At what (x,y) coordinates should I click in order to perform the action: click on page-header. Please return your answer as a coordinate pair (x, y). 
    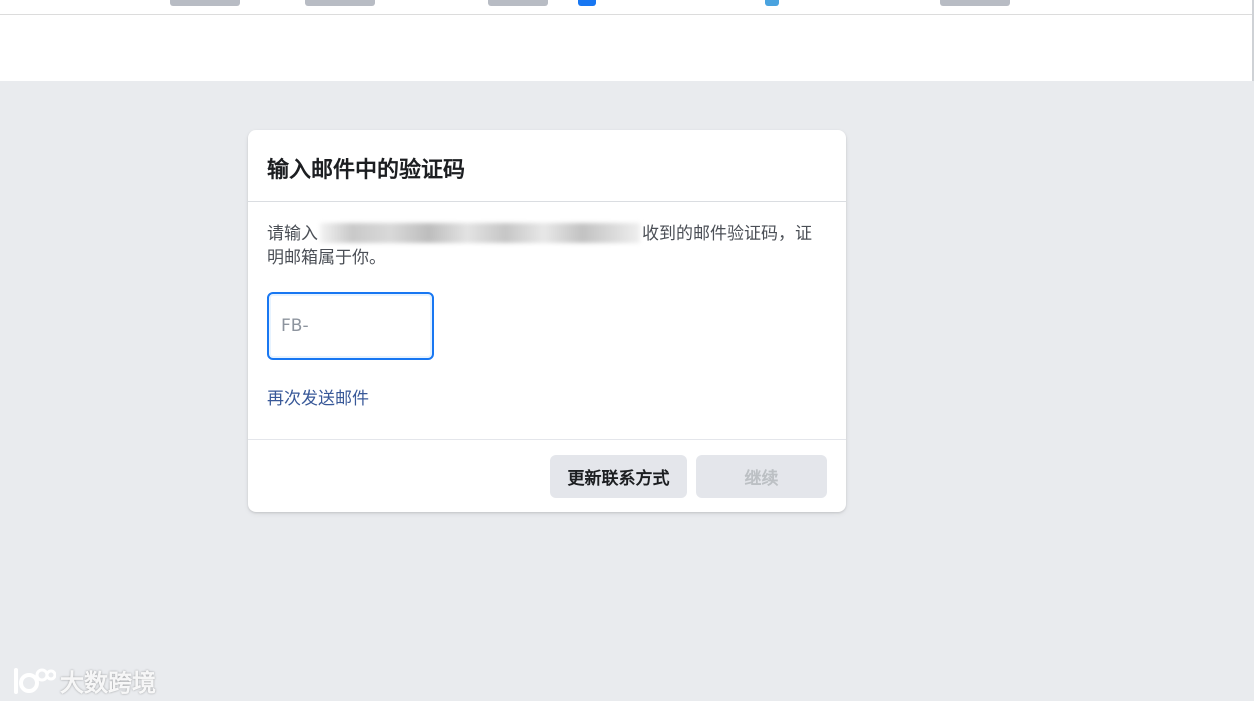
    Looking at the image, I should click on (627, 48).